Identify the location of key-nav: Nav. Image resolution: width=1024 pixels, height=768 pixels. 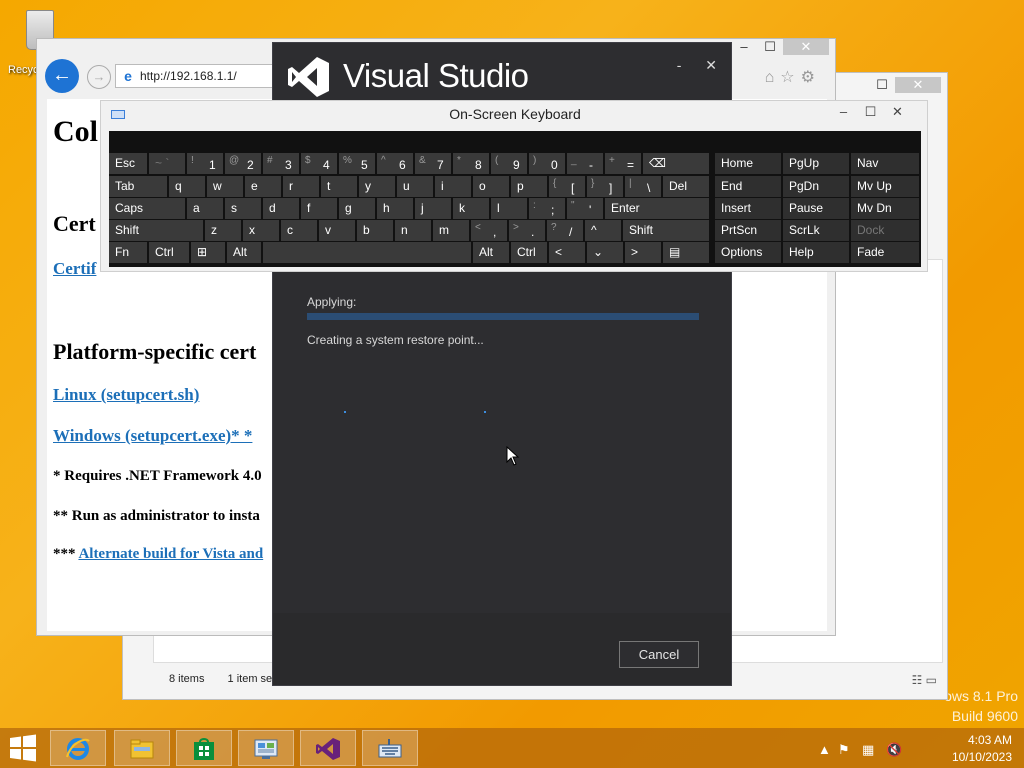
(885, 163).